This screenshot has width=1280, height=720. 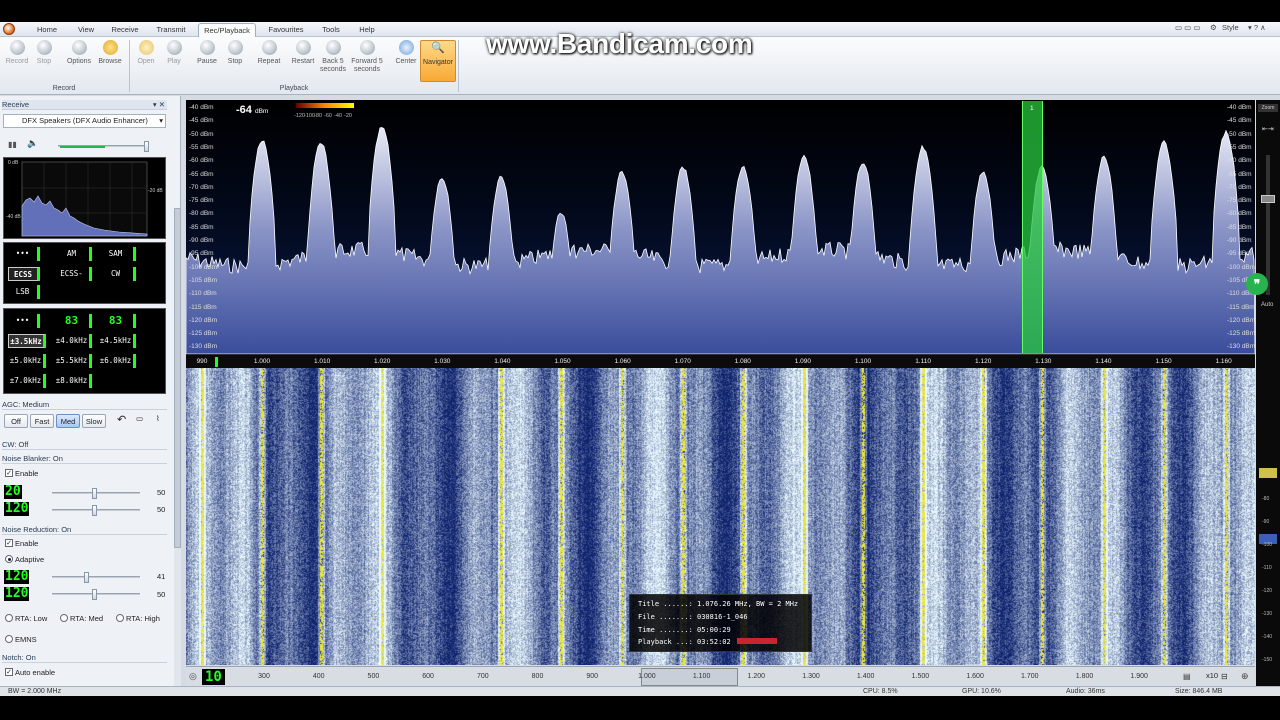 I want to click on left-panel-scrollbar-thumb, so click(x=177, y=378).